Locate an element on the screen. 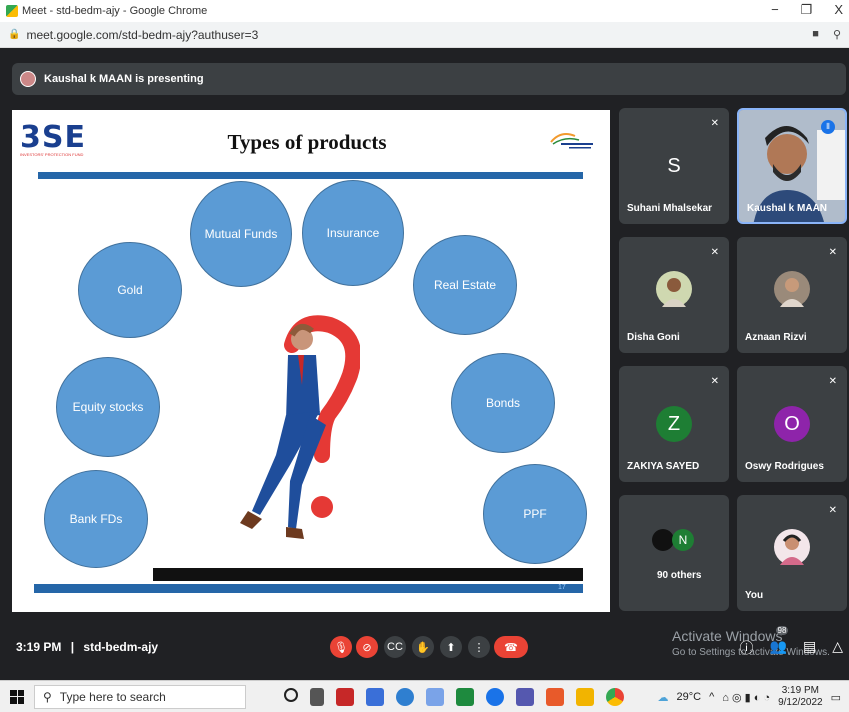  bubble-mutual-funds: Mutual Funds is located at coordinates (241, 234).